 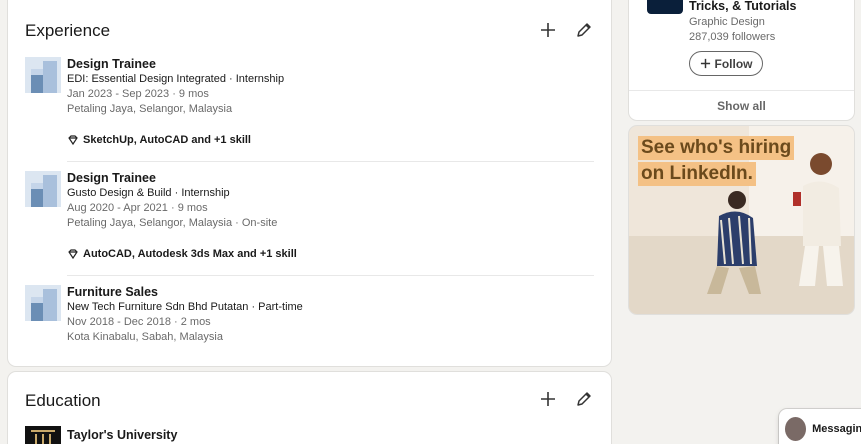 What do you see at coordinates (741, 105) in the screenshot?
I see `show-all-button: Show all` at bounding box center [741, 105].